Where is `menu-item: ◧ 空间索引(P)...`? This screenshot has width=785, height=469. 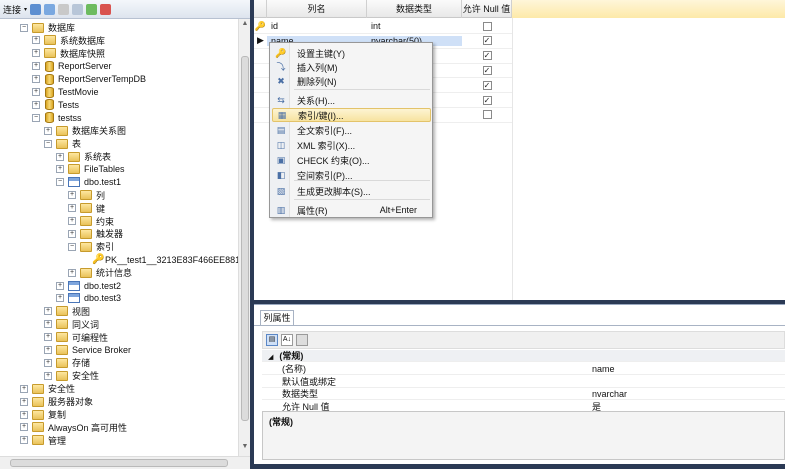 menu-item: ◧ 空间索引(P)... is located at coordinates (351, 175).